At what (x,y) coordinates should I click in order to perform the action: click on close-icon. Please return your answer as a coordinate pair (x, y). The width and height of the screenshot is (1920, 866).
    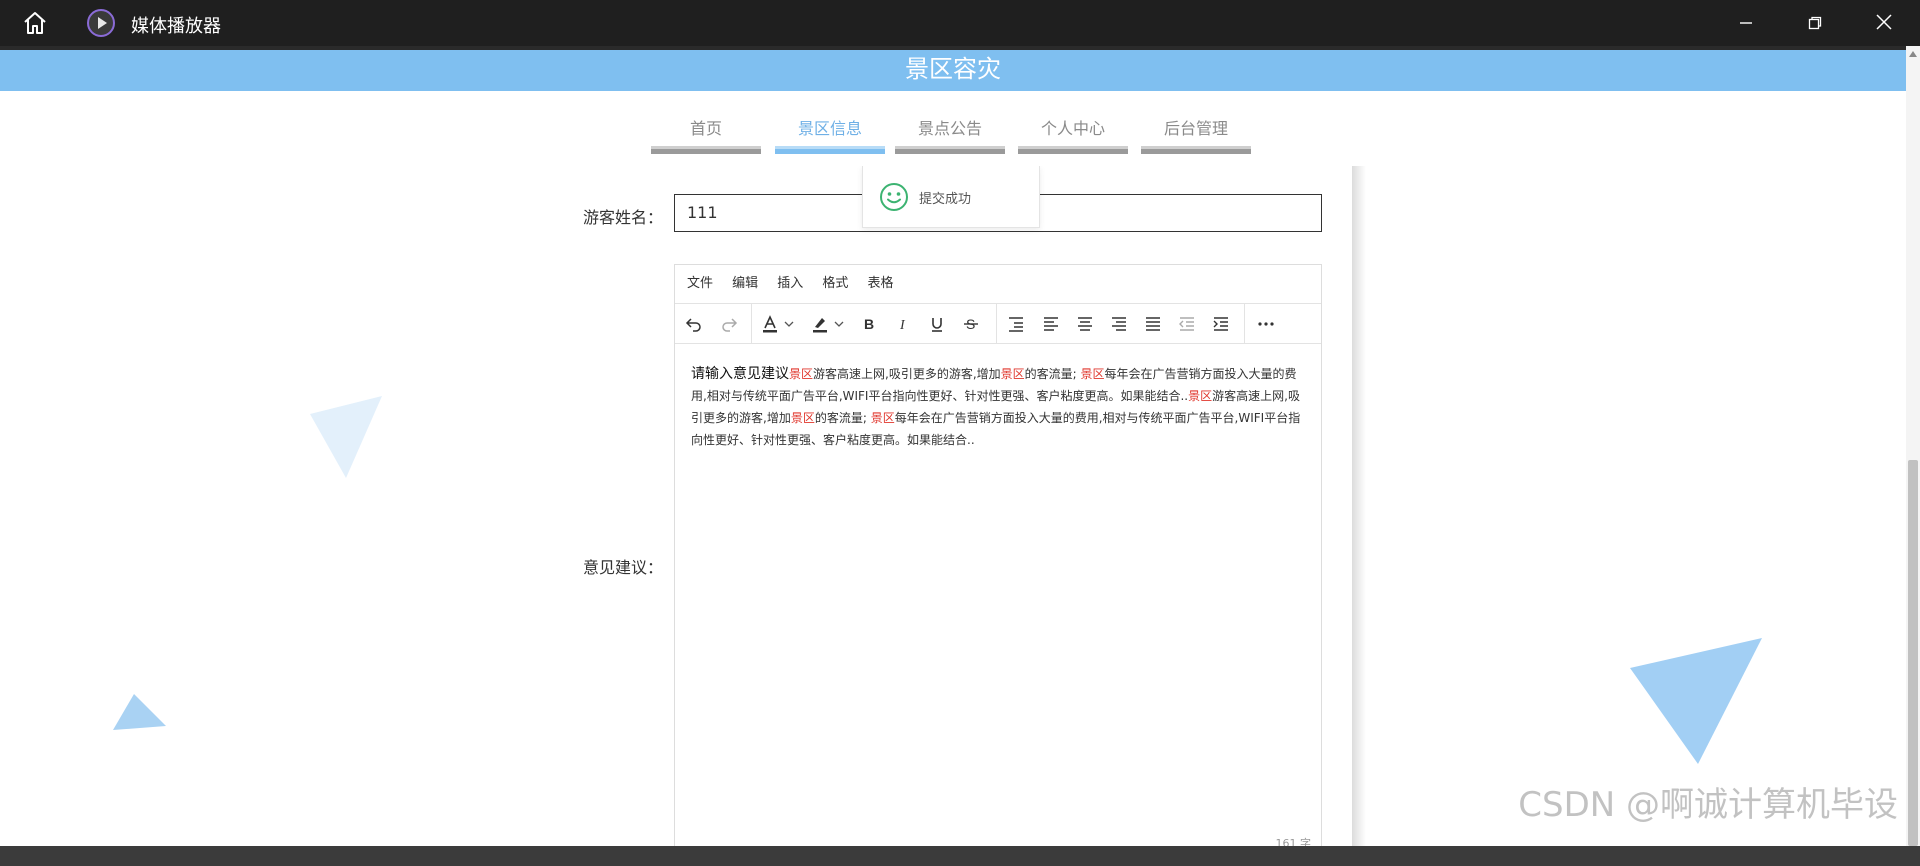
    Looking at the image, I should click on (1884, 22).